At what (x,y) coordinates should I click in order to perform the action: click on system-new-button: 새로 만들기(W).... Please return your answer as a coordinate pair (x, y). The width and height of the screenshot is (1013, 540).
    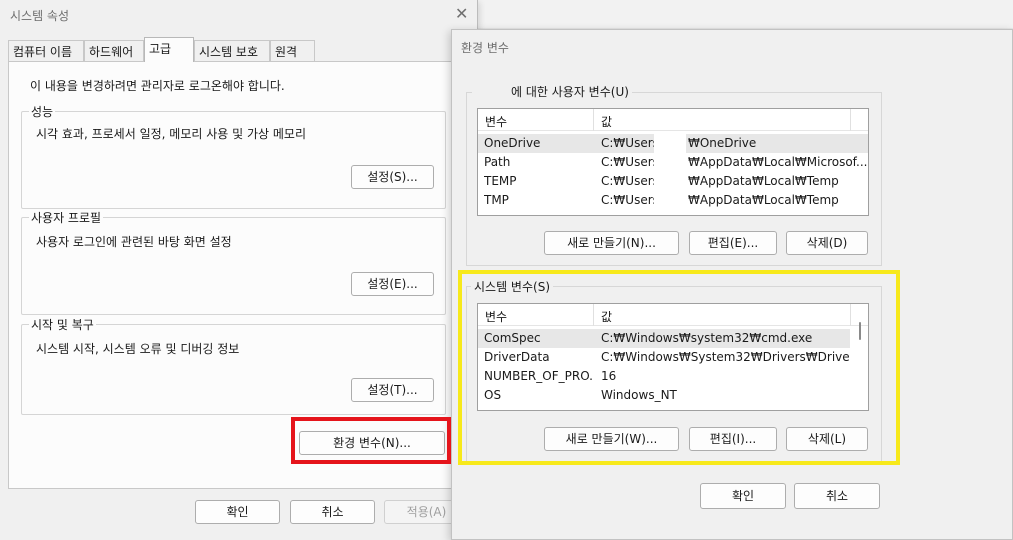
    Looking at the image, I should click on (611, 439).